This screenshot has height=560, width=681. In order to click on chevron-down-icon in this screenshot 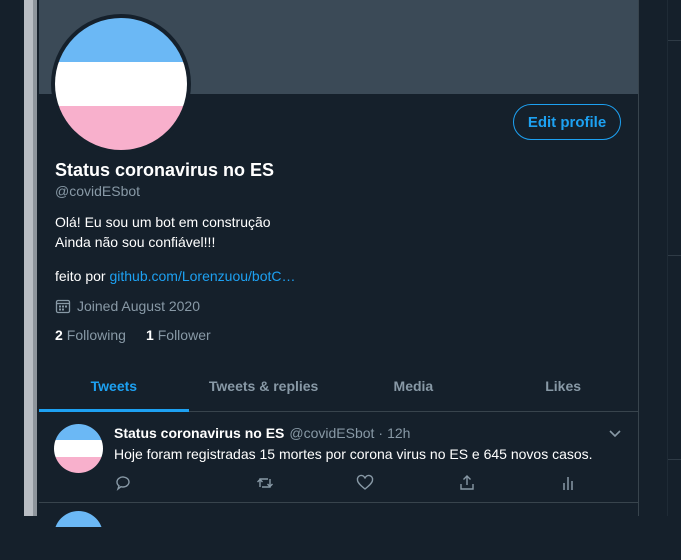, I will do `click(615, 434)`.